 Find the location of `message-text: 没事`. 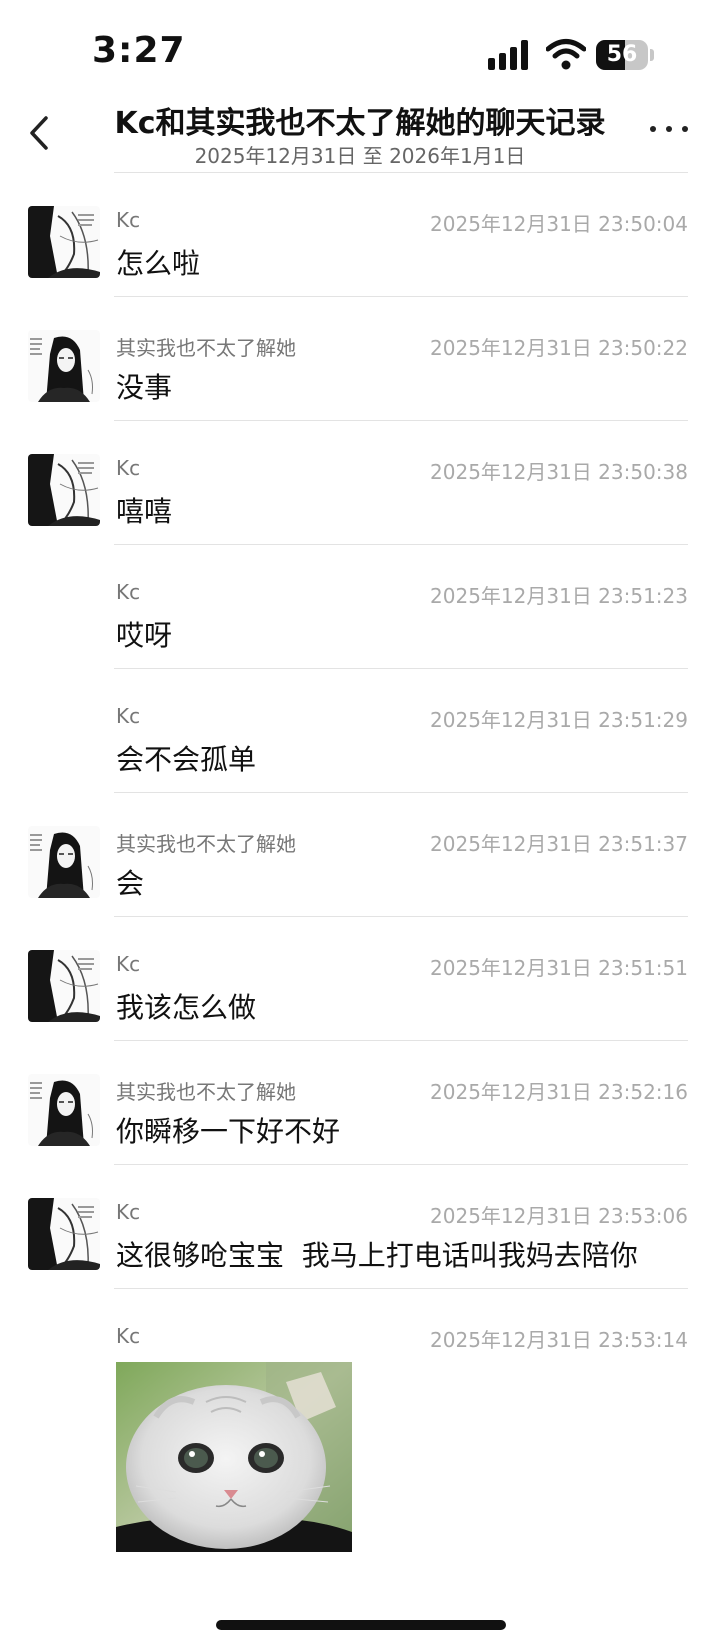

message-text: 没事 is located at coordinates (144, 387).